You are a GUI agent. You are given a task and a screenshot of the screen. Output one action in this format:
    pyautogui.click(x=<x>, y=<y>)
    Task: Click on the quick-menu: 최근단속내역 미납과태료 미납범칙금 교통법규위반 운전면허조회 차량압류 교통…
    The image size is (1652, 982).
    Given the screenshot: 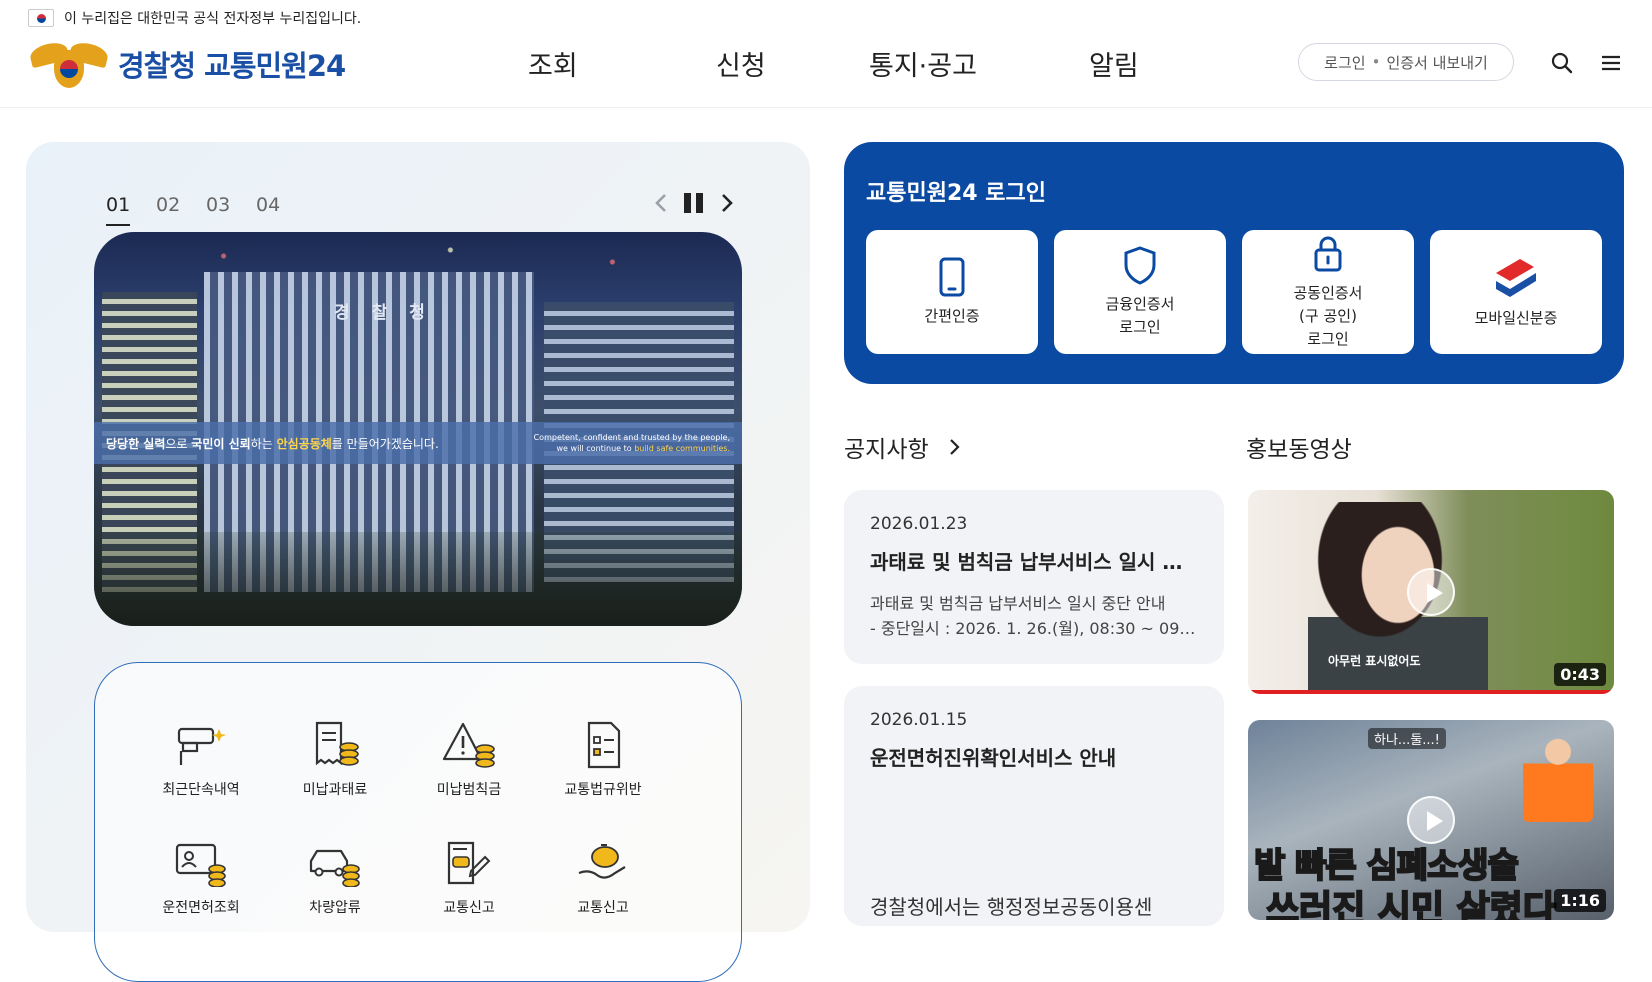 What is the action you would take?
    pyautogui.click(x=418, y=822)
    